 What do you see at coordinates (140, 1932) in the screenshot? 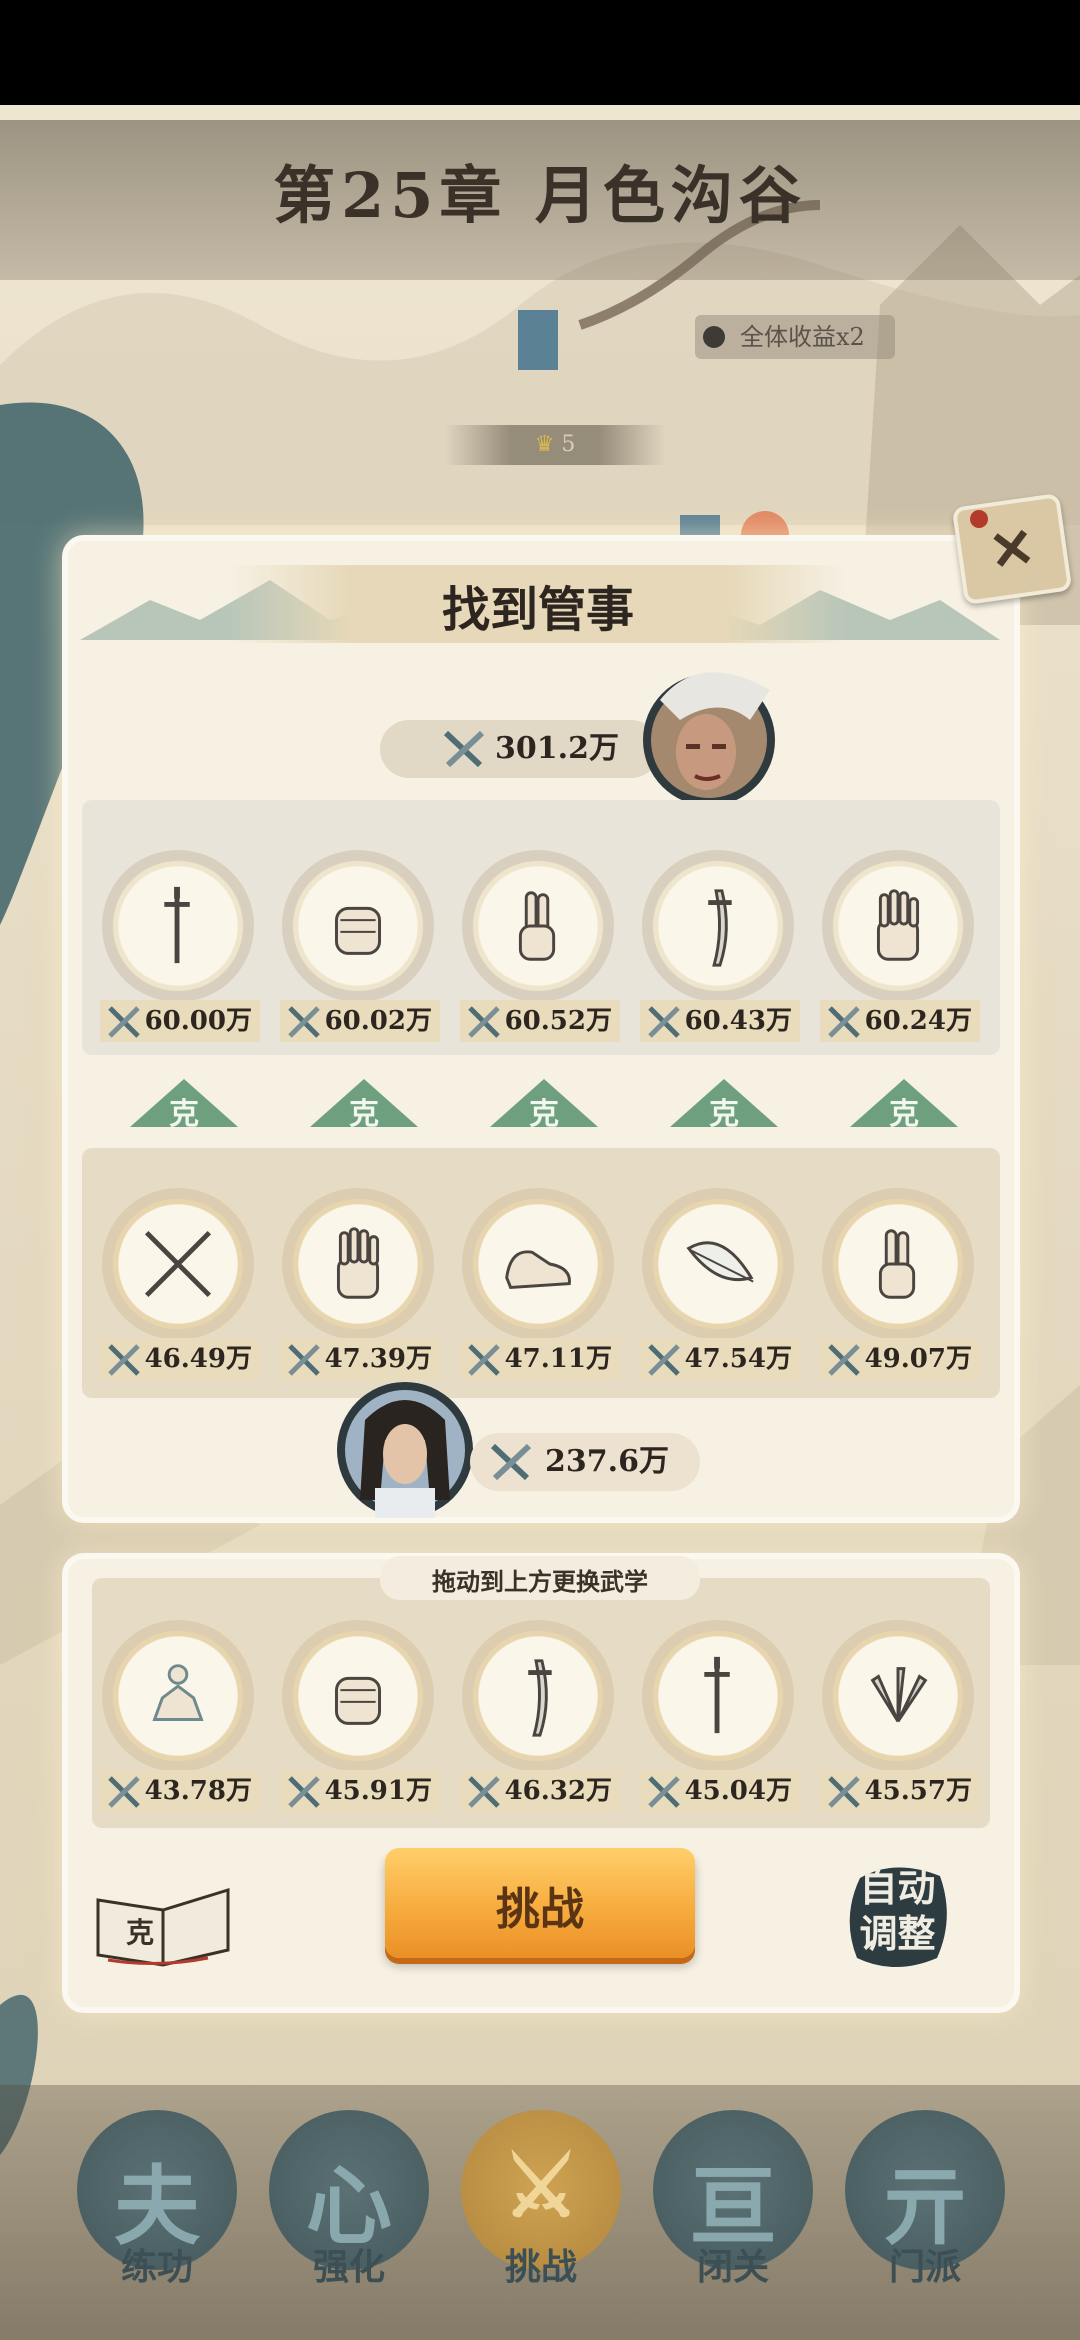
I see `book-glyph: 克` at bounding box center [140, 1932].